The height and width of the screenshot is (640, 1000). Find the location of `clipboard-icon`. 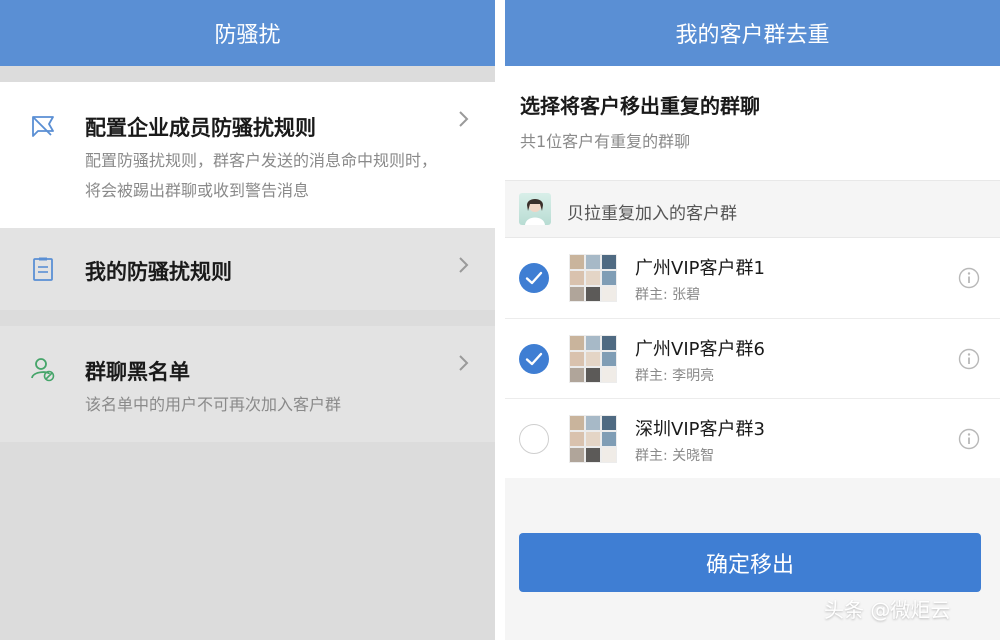

clipboard-icon is located at coordinates (43, 269).